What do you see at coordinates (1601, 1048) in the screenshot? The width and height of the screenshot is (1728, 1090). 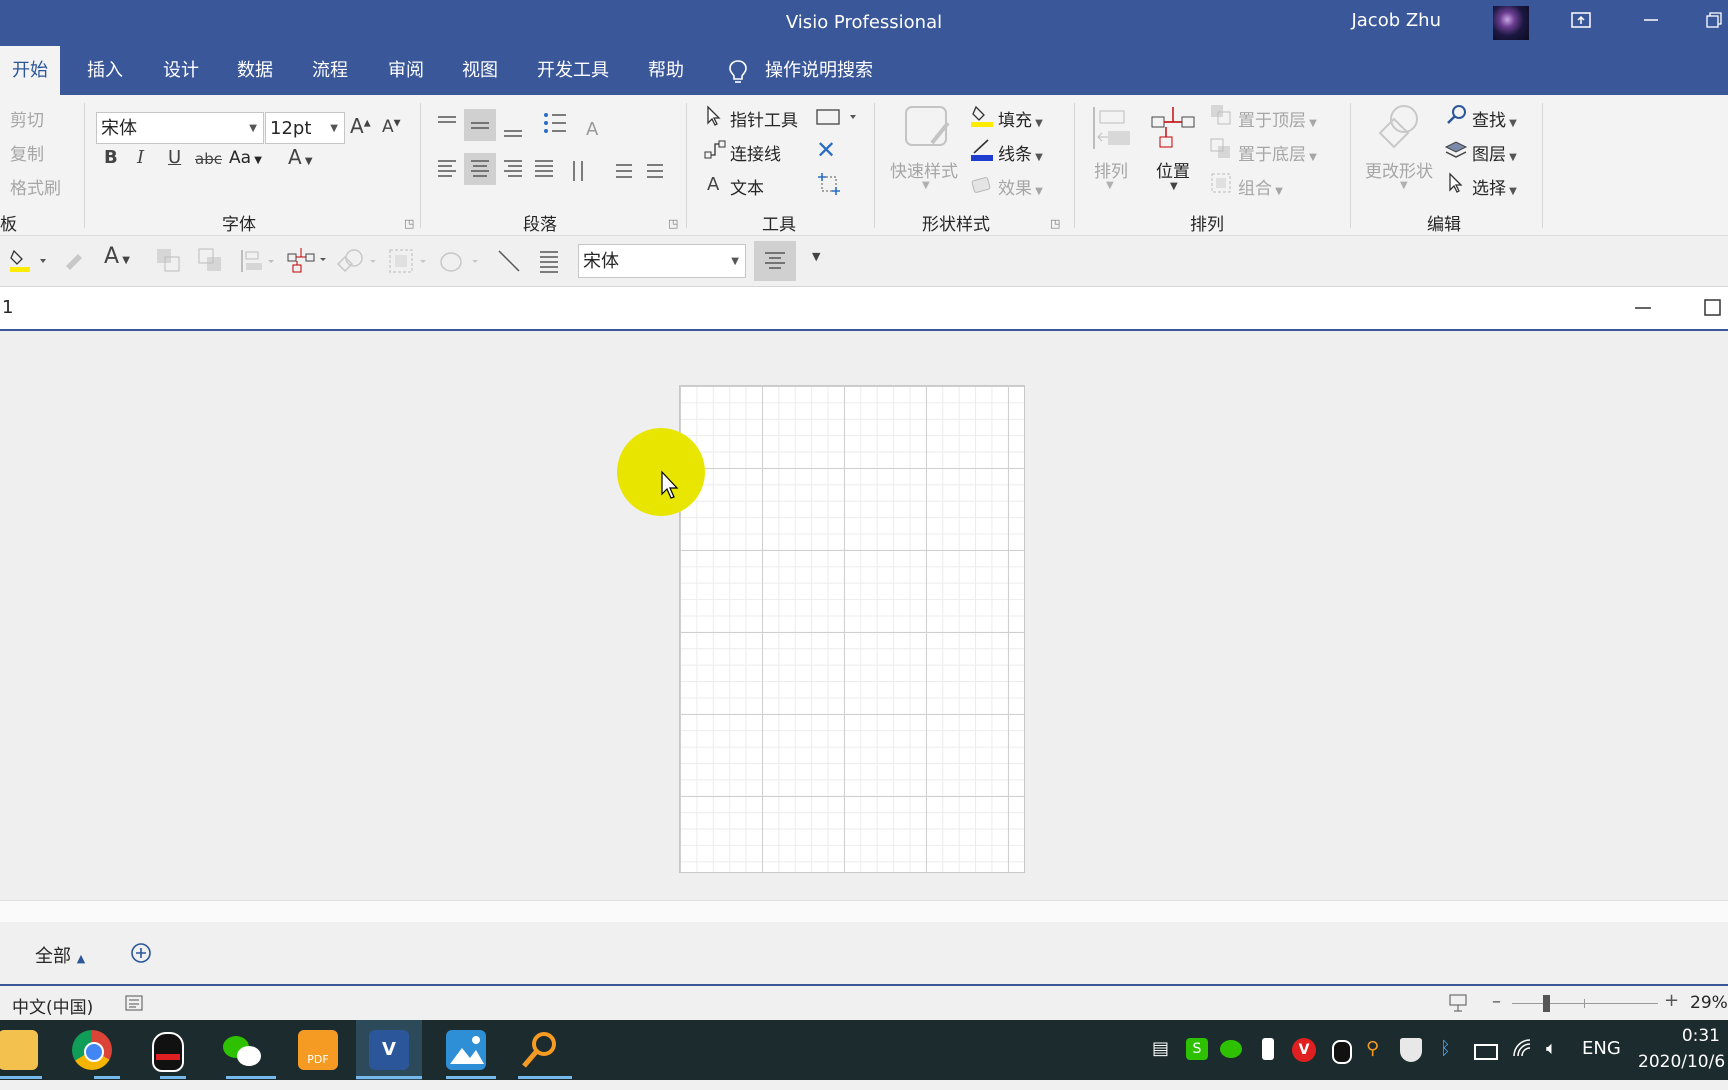 I see `tray-language: ENG` at bounding box center [1601, 1048].